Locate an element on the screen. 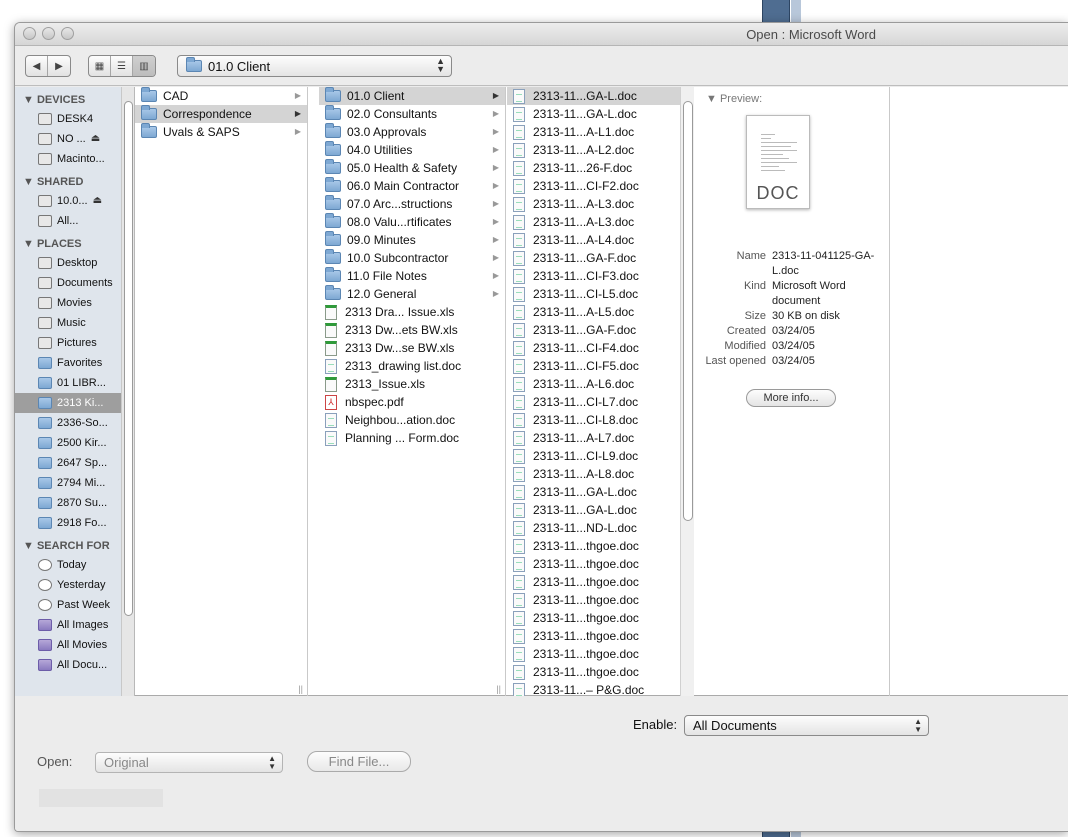 The image size is (1068, 837). folder-row: Uvals & SAPS ▶ is located at coordinates (221, 132).